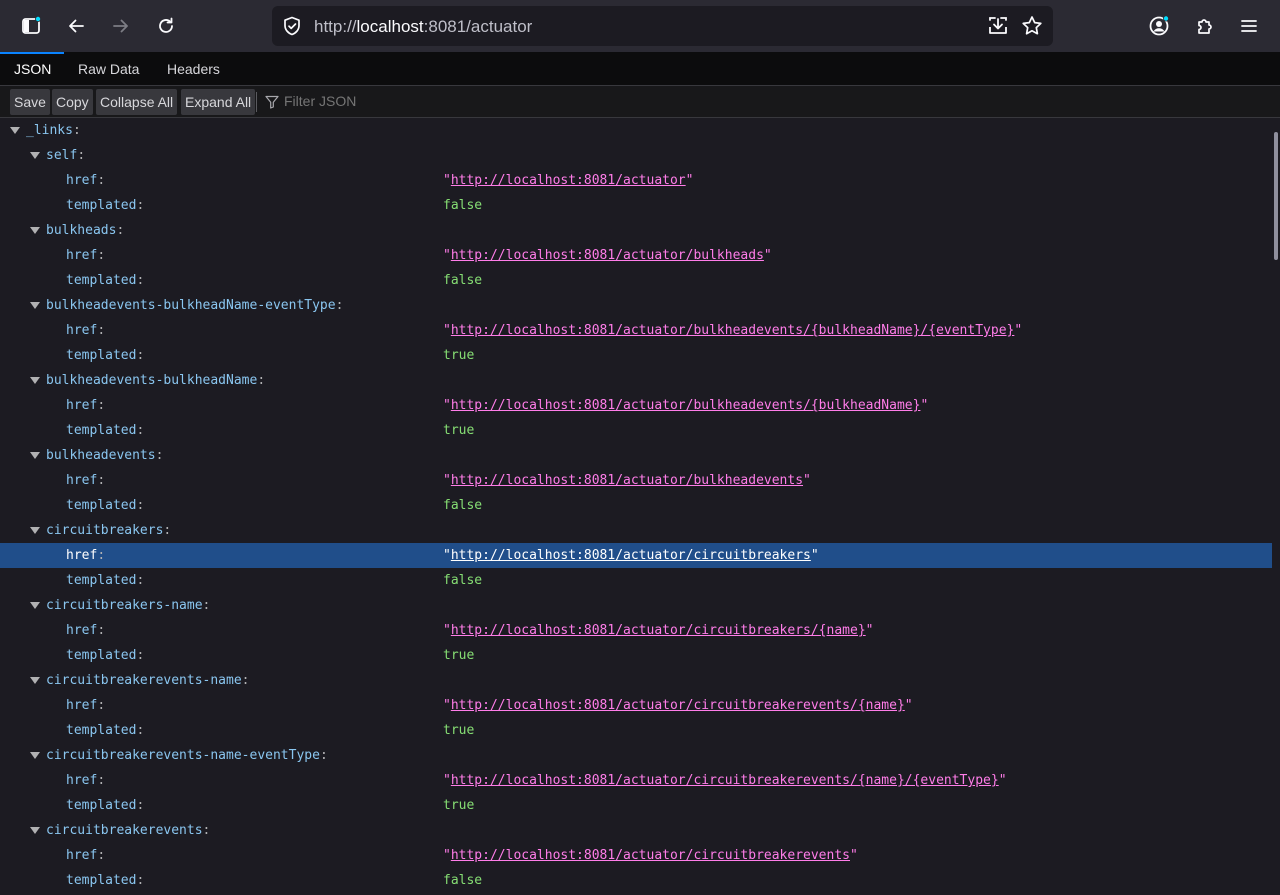  What do you see at coordinates (218, 102) in the screenshot?
I see `expand-all-button: Expand All` at bounding box center [218, 102].